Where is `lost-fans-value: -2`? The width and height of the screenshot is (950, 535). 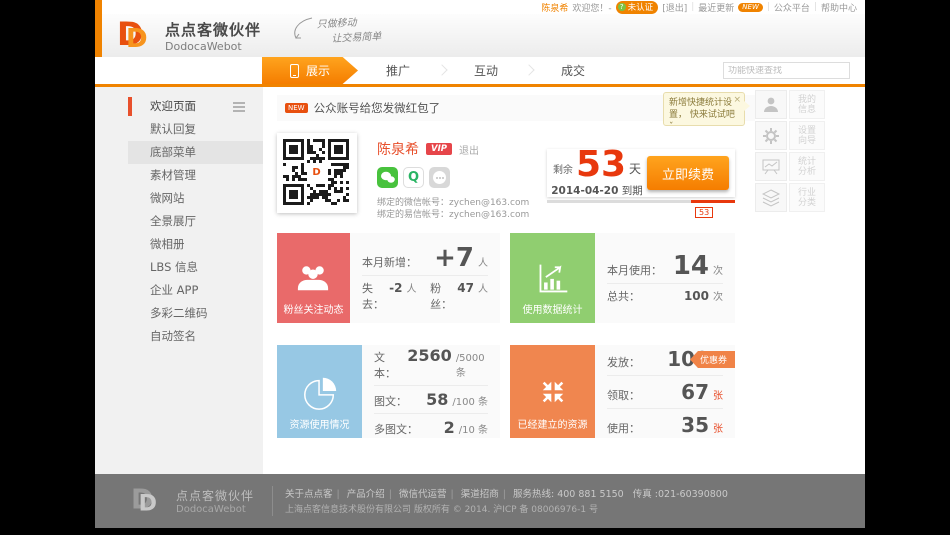
lost-fans-value: -2 is located at coordinates (396, 287).